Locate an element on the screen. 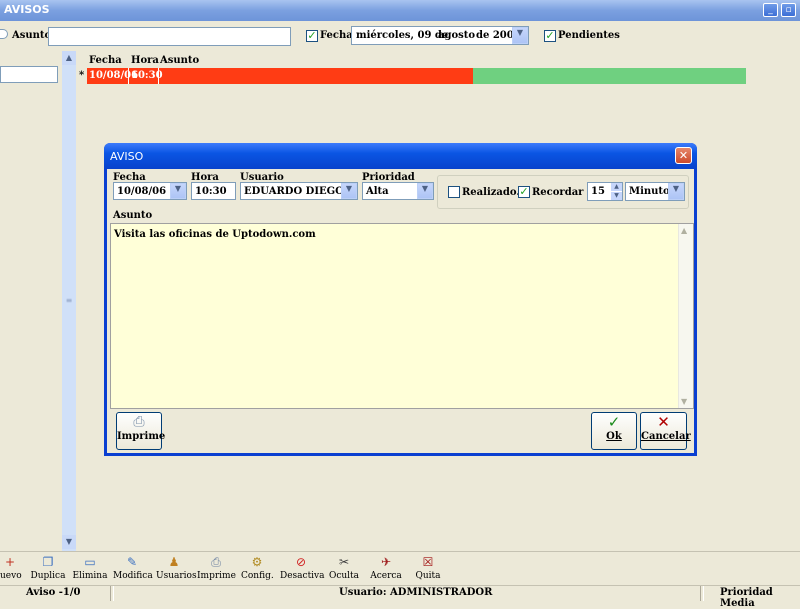  pendientes-label: Pendientes is located at coordinates (589, 35).